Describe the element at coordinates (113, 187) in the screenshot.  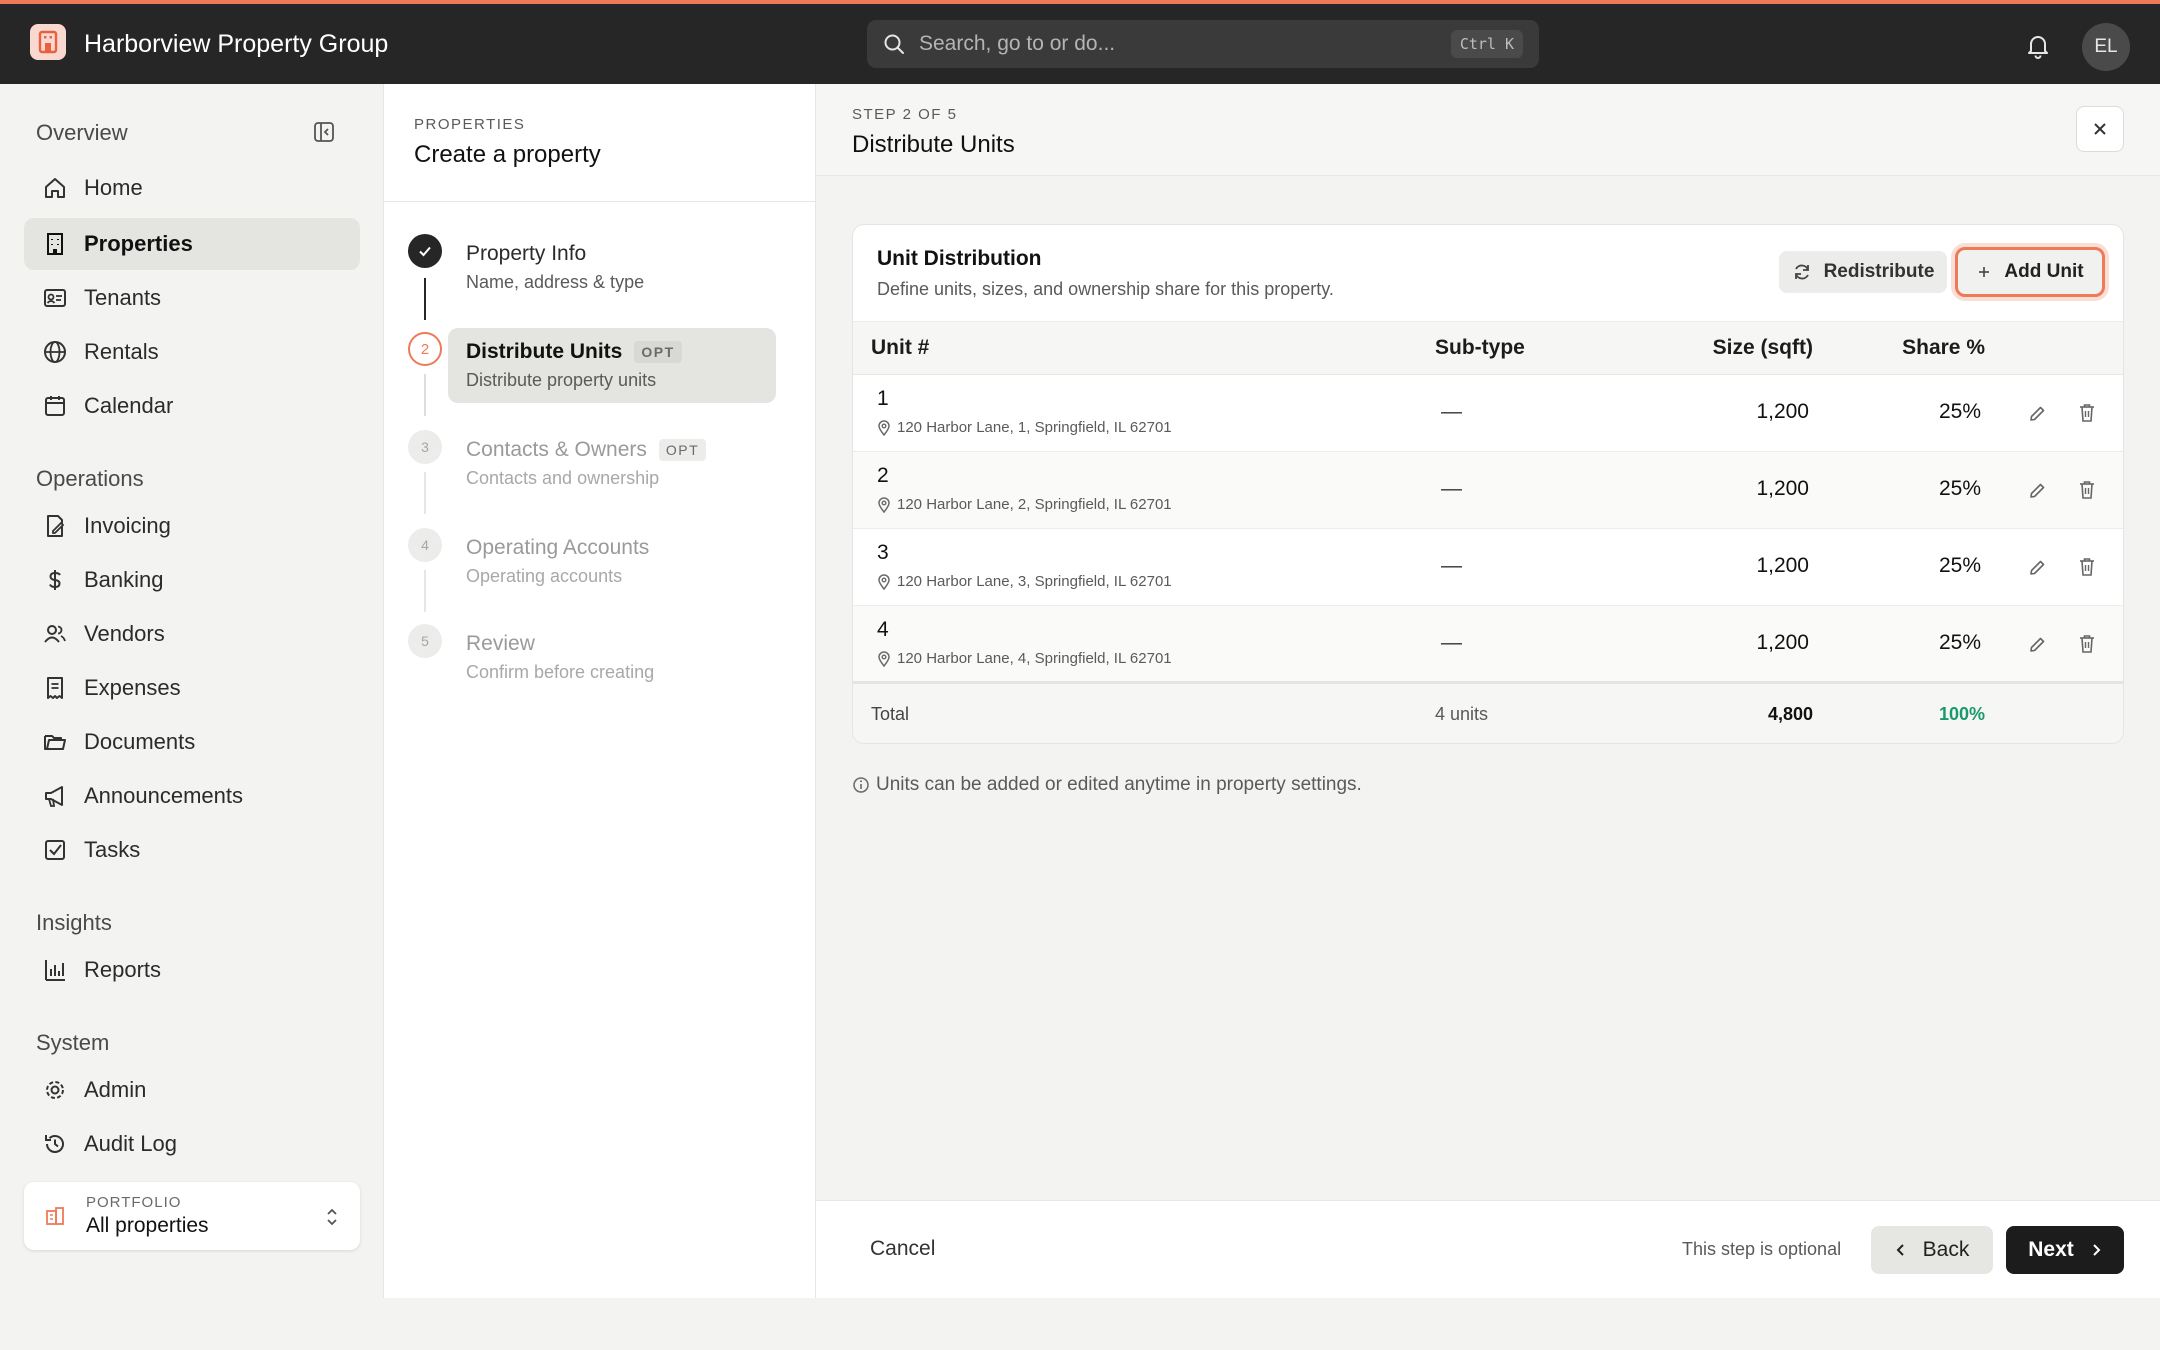
I see `sidebar-item-label: Home` at that location.